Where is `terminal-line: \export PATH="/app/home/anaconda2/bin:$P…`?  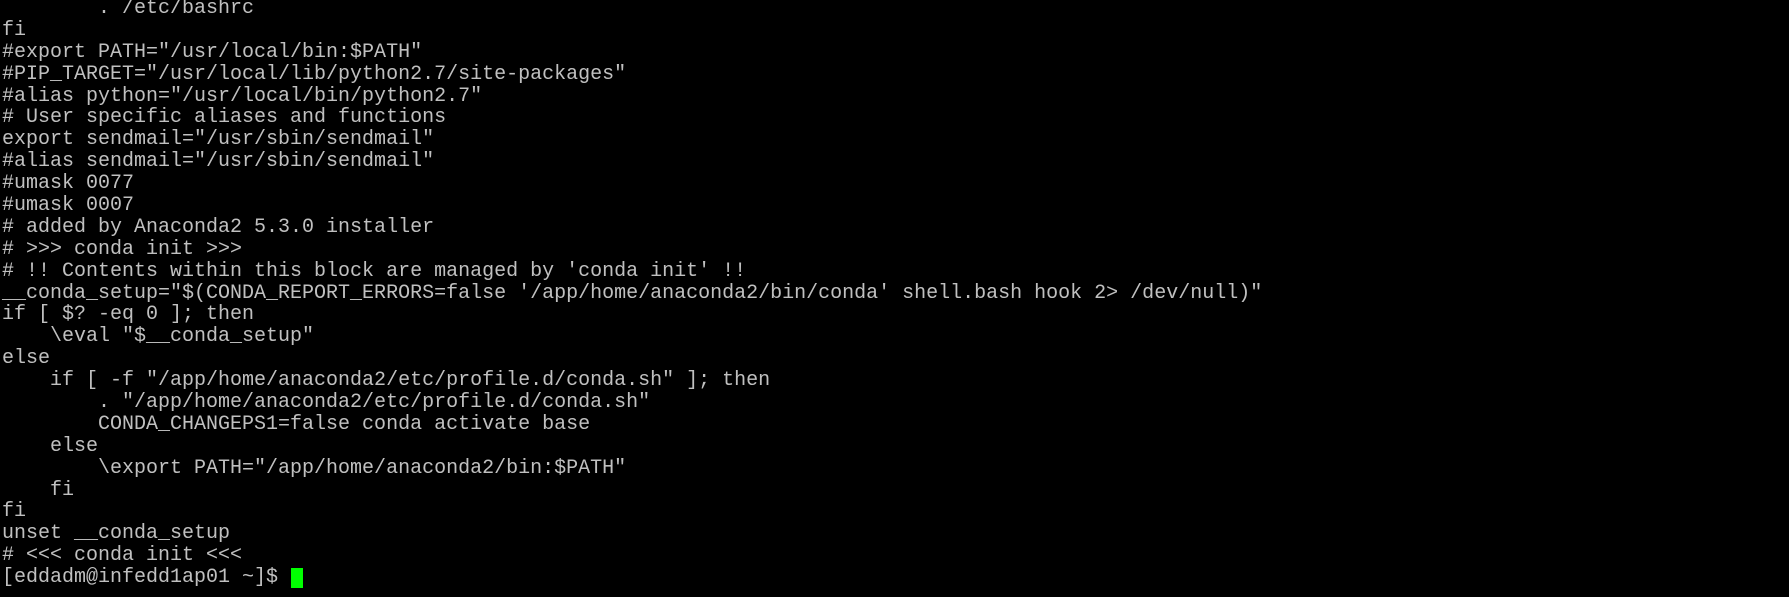
terminal-line: \export PATH="/app/home/anaconda2/bin:$P… is located at coordinates (314, 468).